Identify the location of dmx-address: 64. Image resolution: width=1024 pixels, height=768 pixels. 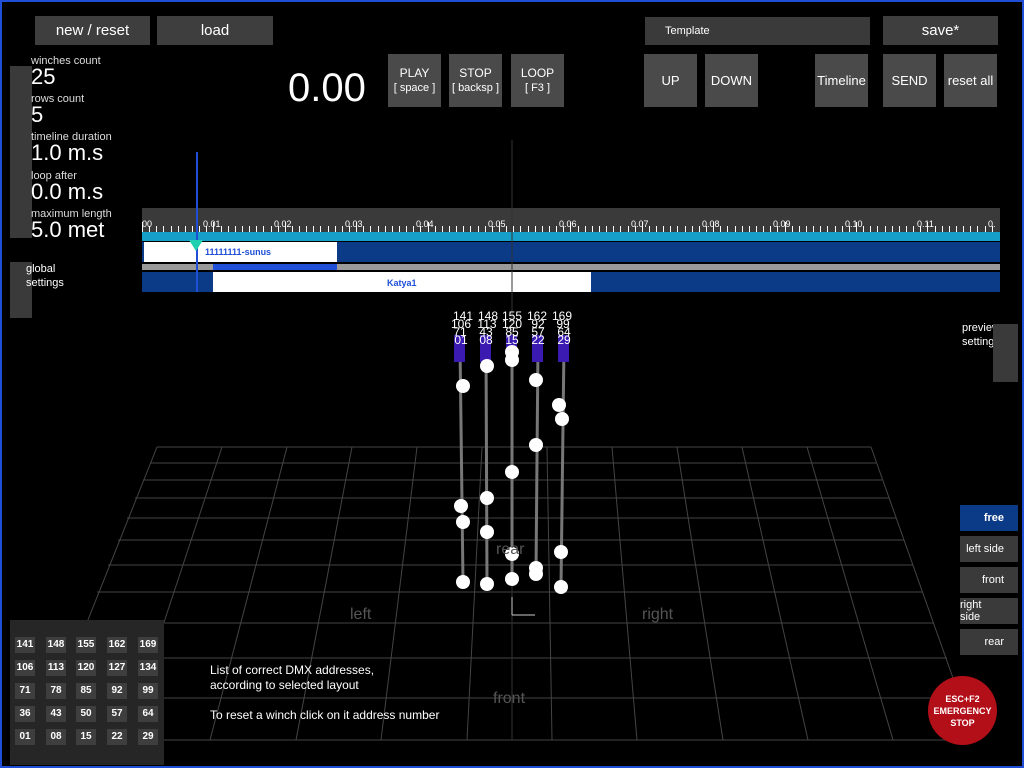
(148, 714).